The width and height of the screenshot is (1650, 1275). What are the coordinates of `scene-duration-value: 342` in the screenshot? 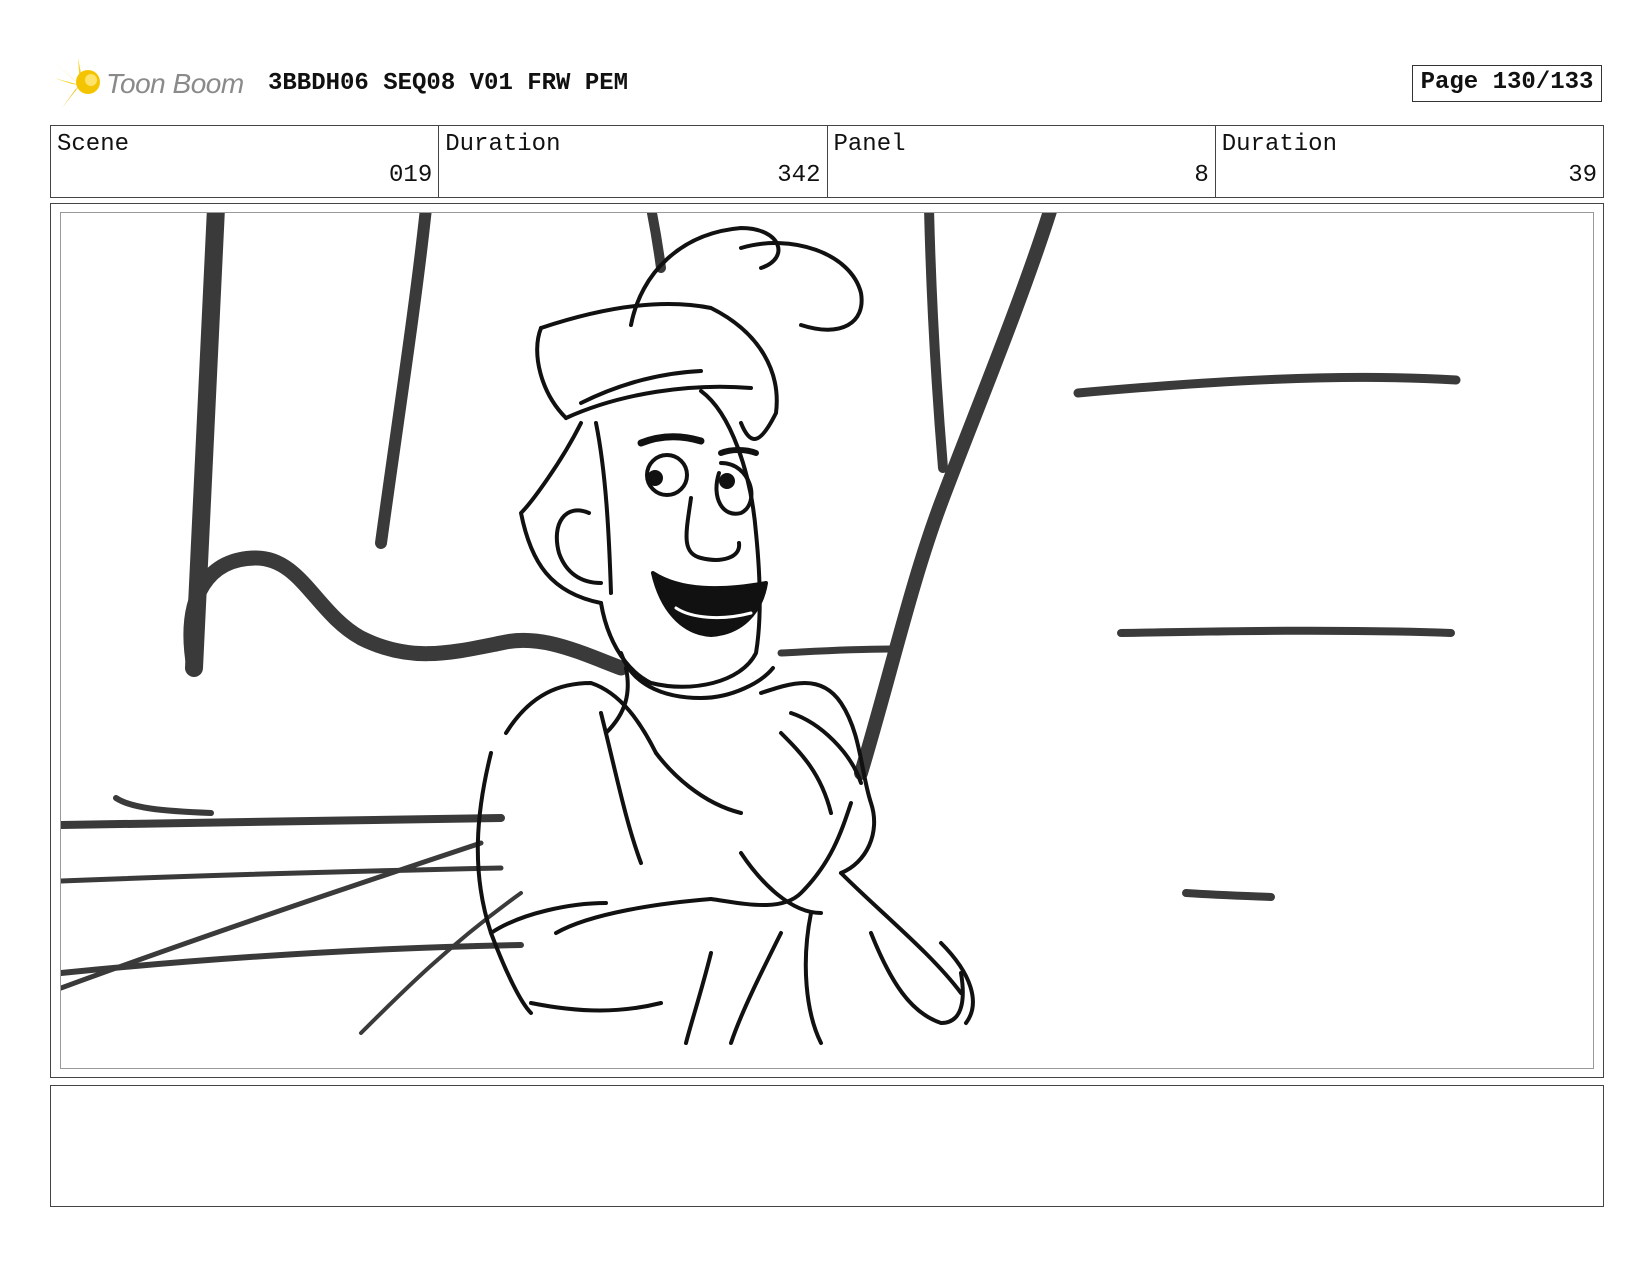 It's located at (799, 175).